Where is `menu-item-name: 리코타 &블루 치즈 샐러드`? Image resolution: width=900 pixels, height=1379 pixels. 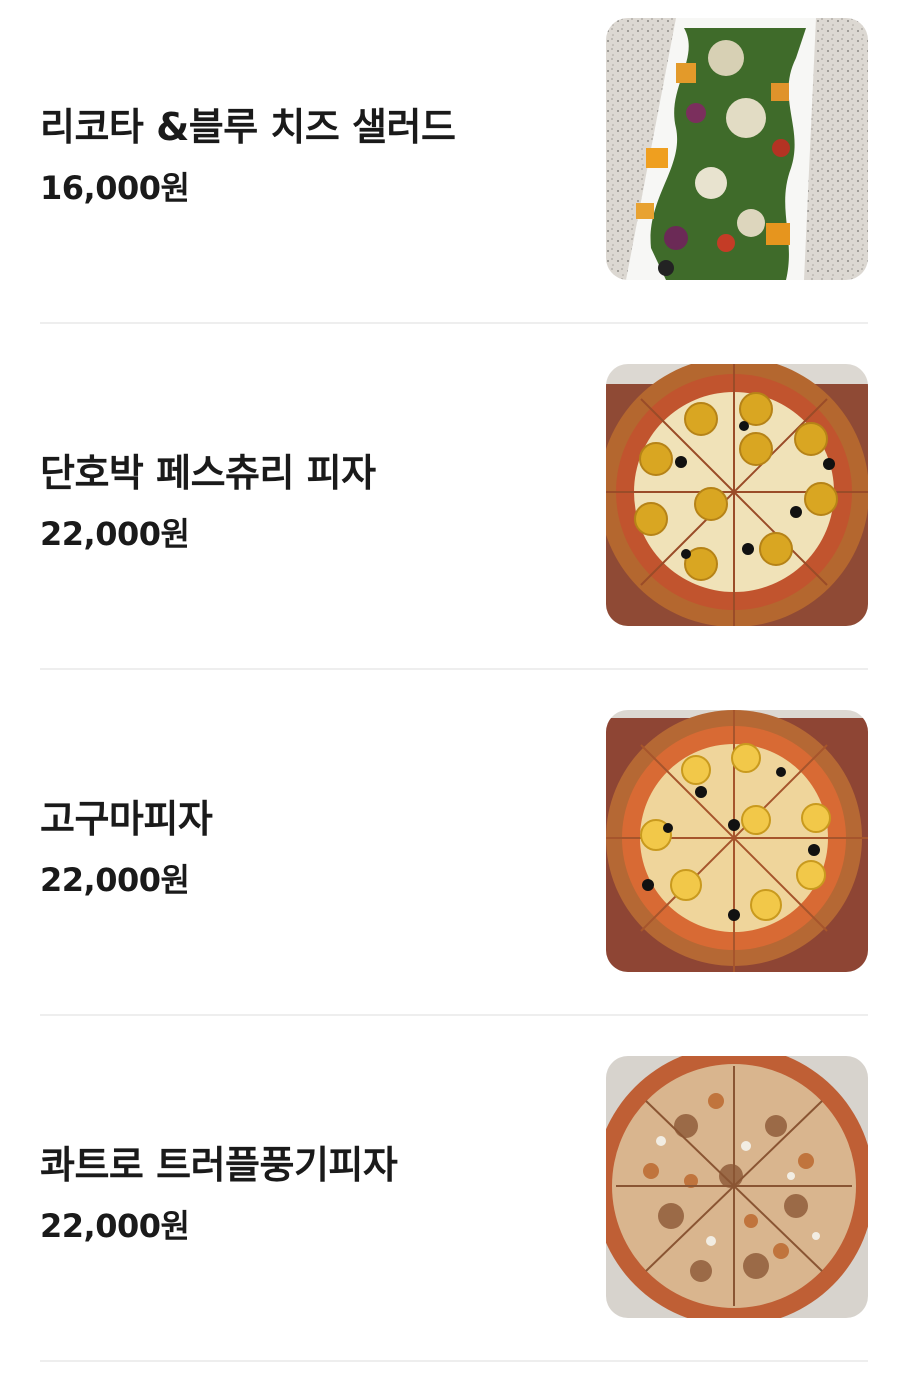 menu-item-name: 리코타 &블루 치즈 샐러드 is located at coordinates (248, 127).